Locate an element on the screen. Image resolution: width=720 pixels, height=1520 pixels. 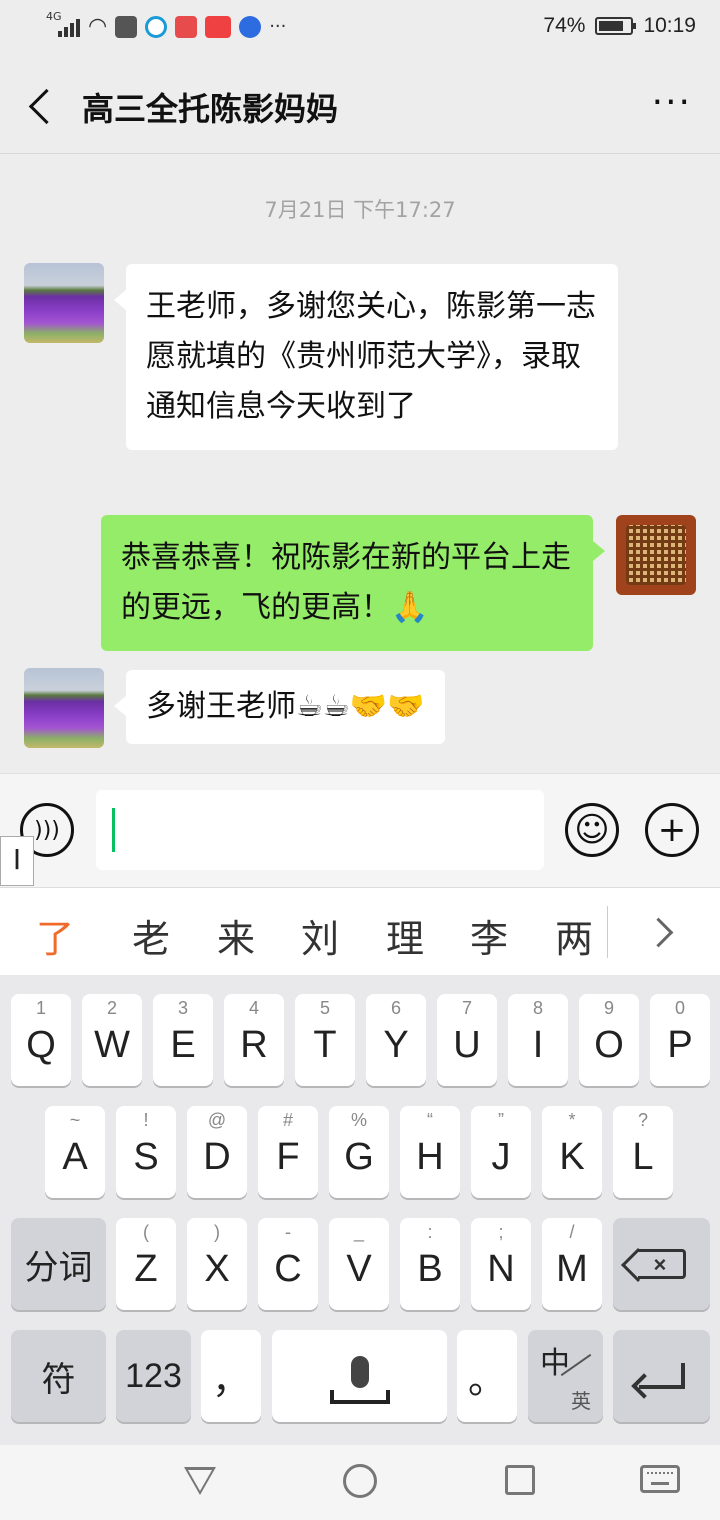
emoji-button: ☺ is located at coordinates (592, 830).